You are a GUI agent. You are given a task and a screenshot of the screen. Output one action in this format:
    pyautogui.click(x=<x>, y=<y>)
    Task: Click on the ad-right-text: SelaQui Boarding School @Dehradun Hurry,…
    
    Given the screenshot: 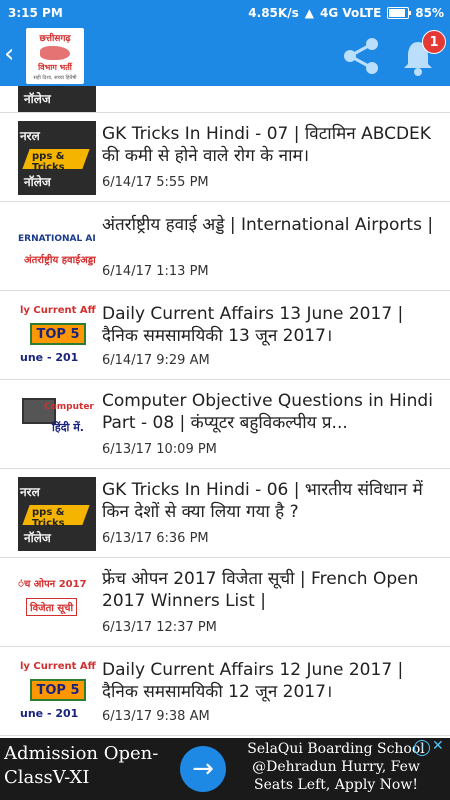 What is the action you would take?
    pyautogui.click(x=336, y=767)
    